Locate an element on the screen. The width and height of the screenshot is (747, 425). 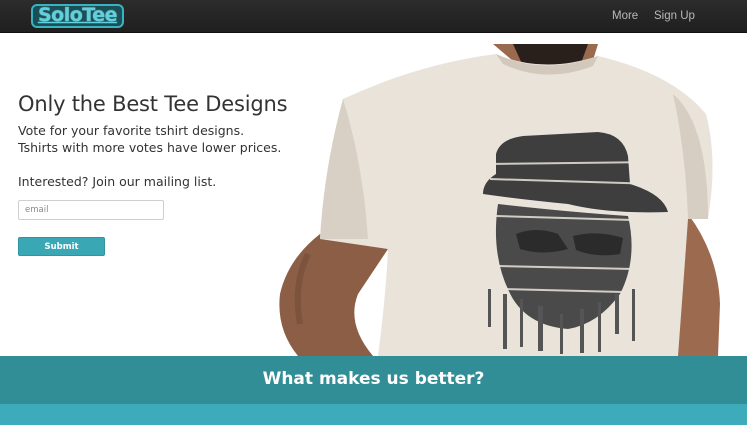
hero-subtitle-line1: Vote for your favorite tshirt designs. is located at coordinates (131, 130).